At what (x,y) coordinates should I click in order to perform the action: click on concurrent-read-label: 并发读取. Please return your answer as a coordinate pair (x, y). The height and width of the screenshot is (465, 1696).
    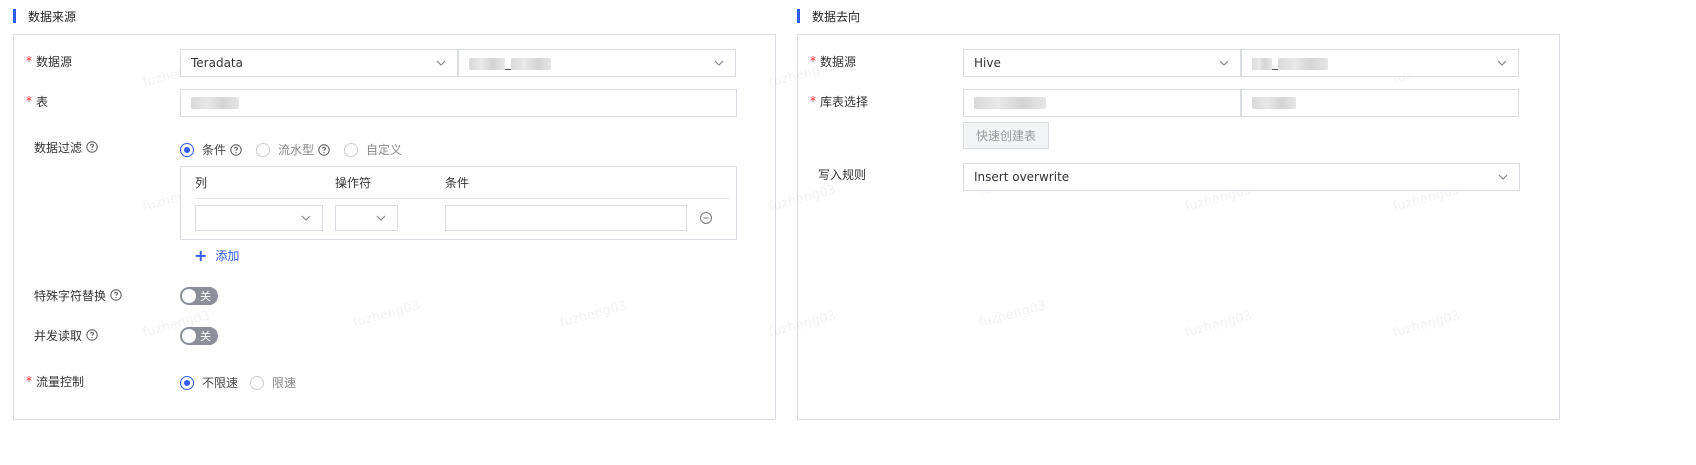
    Looking at the image, I should click on (66, 335).